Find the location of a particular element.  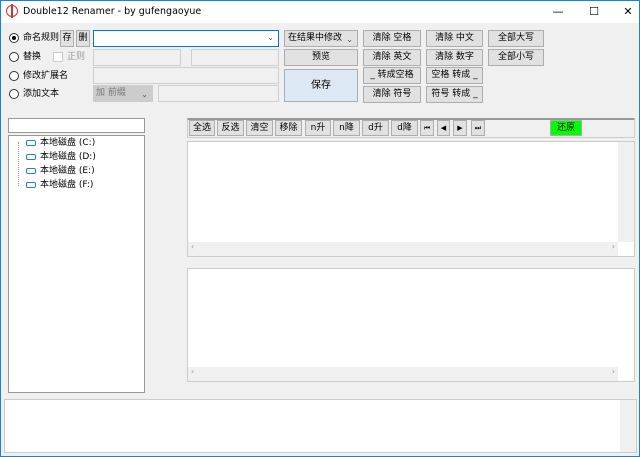

move-down-icon: ▶ is located at coordinates (460, 128).